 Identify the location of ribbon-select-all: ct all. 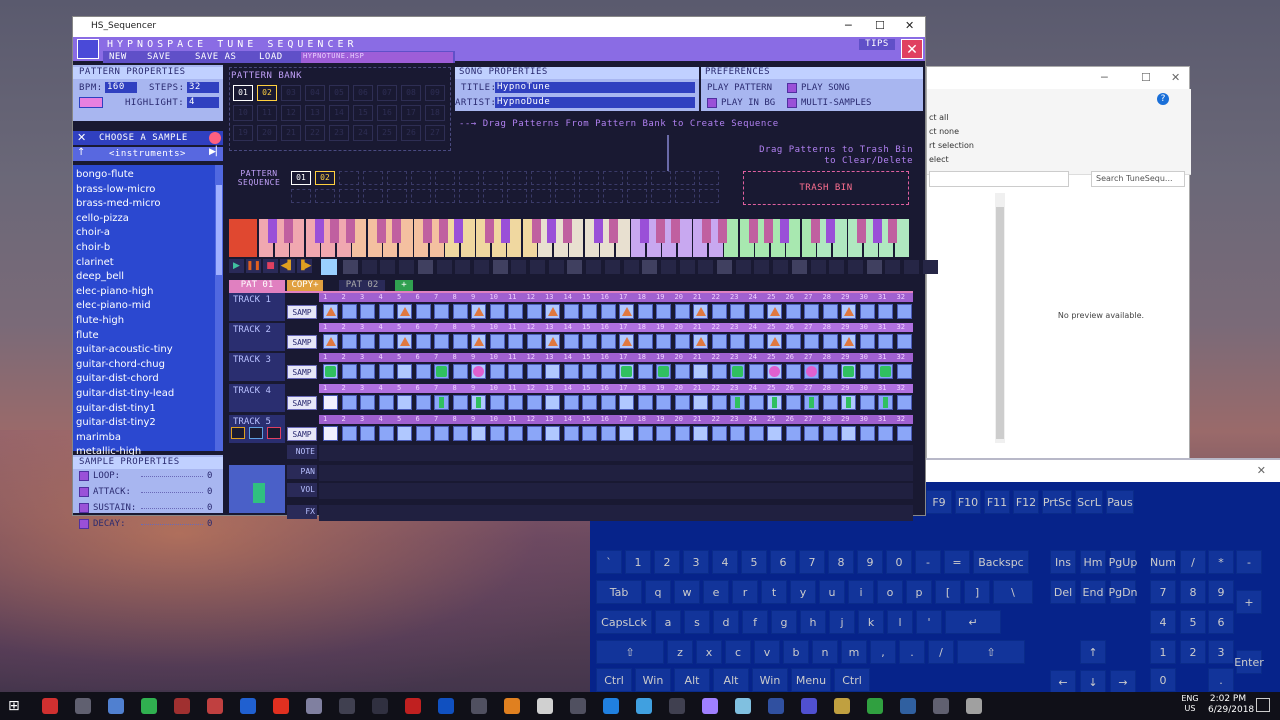
(938, 117).